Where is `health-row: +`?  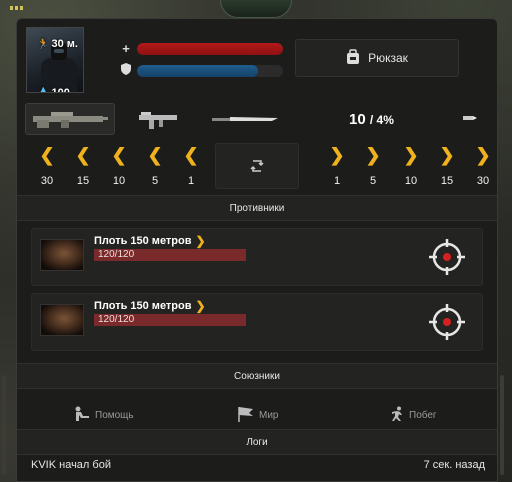 health-row: + is located at coordinates (202, 48).